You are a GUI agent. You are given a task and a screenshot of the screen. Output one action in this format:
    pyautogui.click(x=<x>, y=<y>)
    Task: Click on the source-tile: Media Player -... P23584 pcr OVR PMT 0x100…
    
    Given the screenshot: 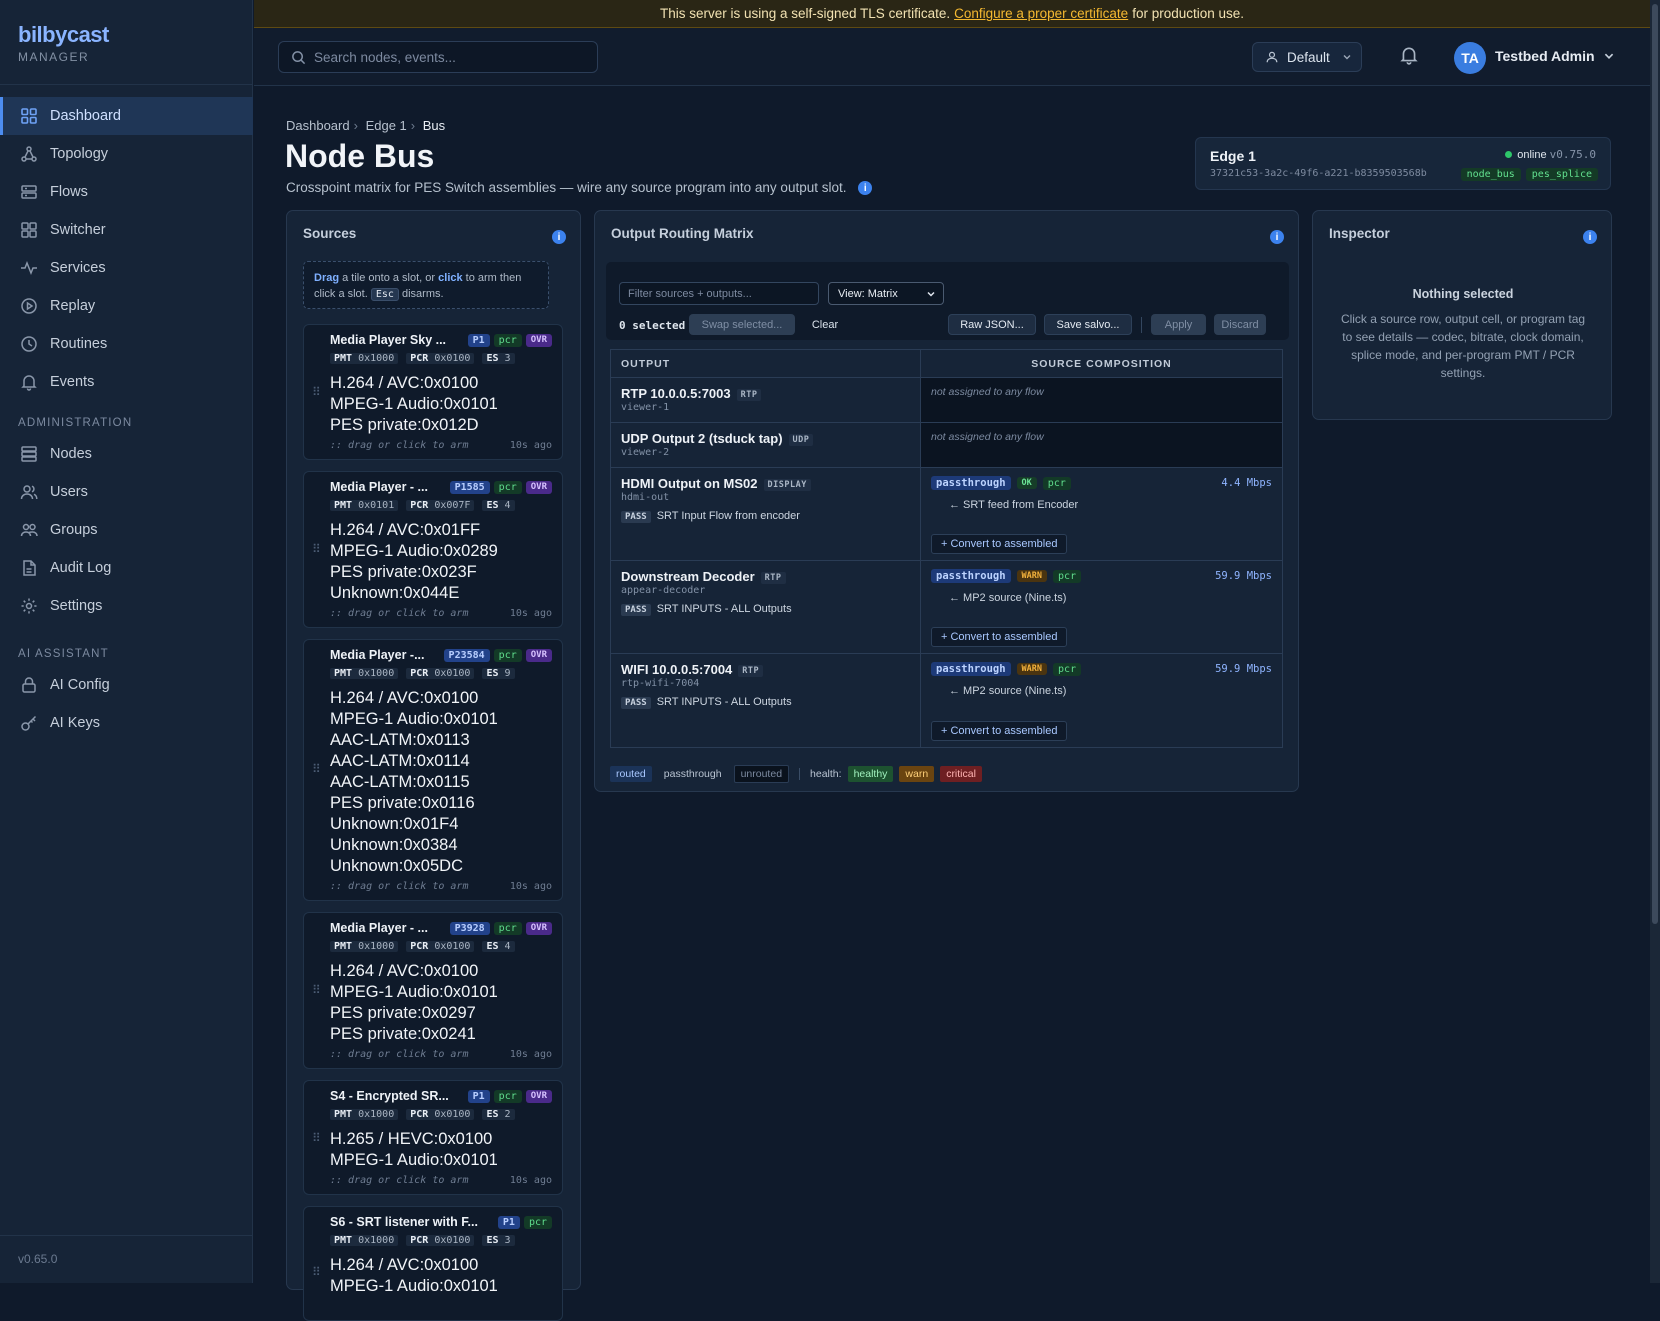 What is the action you would take?
    pyautogui.click(x=433, y=770)
    